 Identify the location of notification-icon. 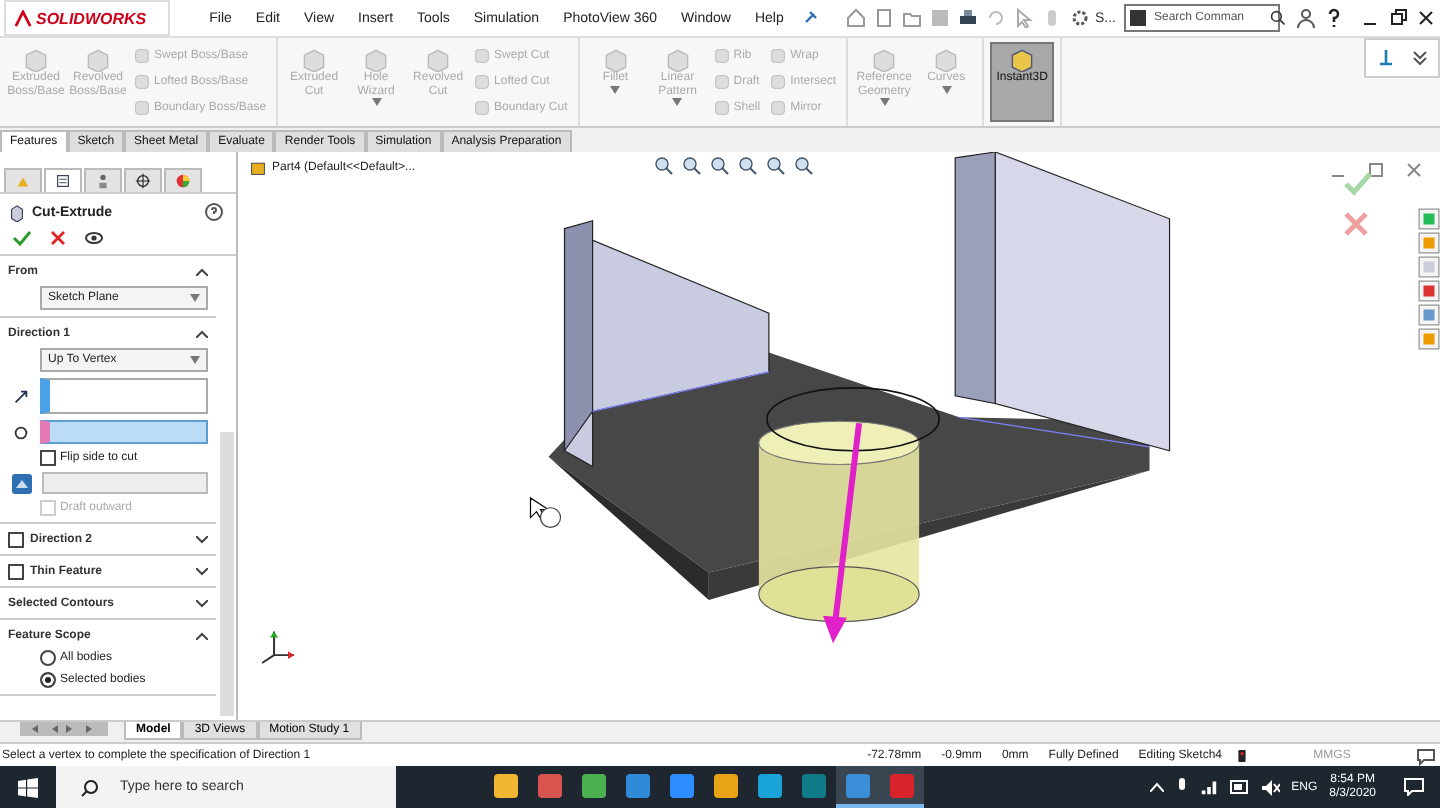
(1414, 787).